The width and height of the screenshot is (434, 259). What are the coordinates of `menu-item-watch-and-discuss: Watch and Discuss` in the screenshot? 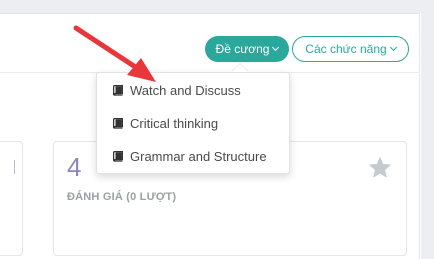 It's located at (193, 91).